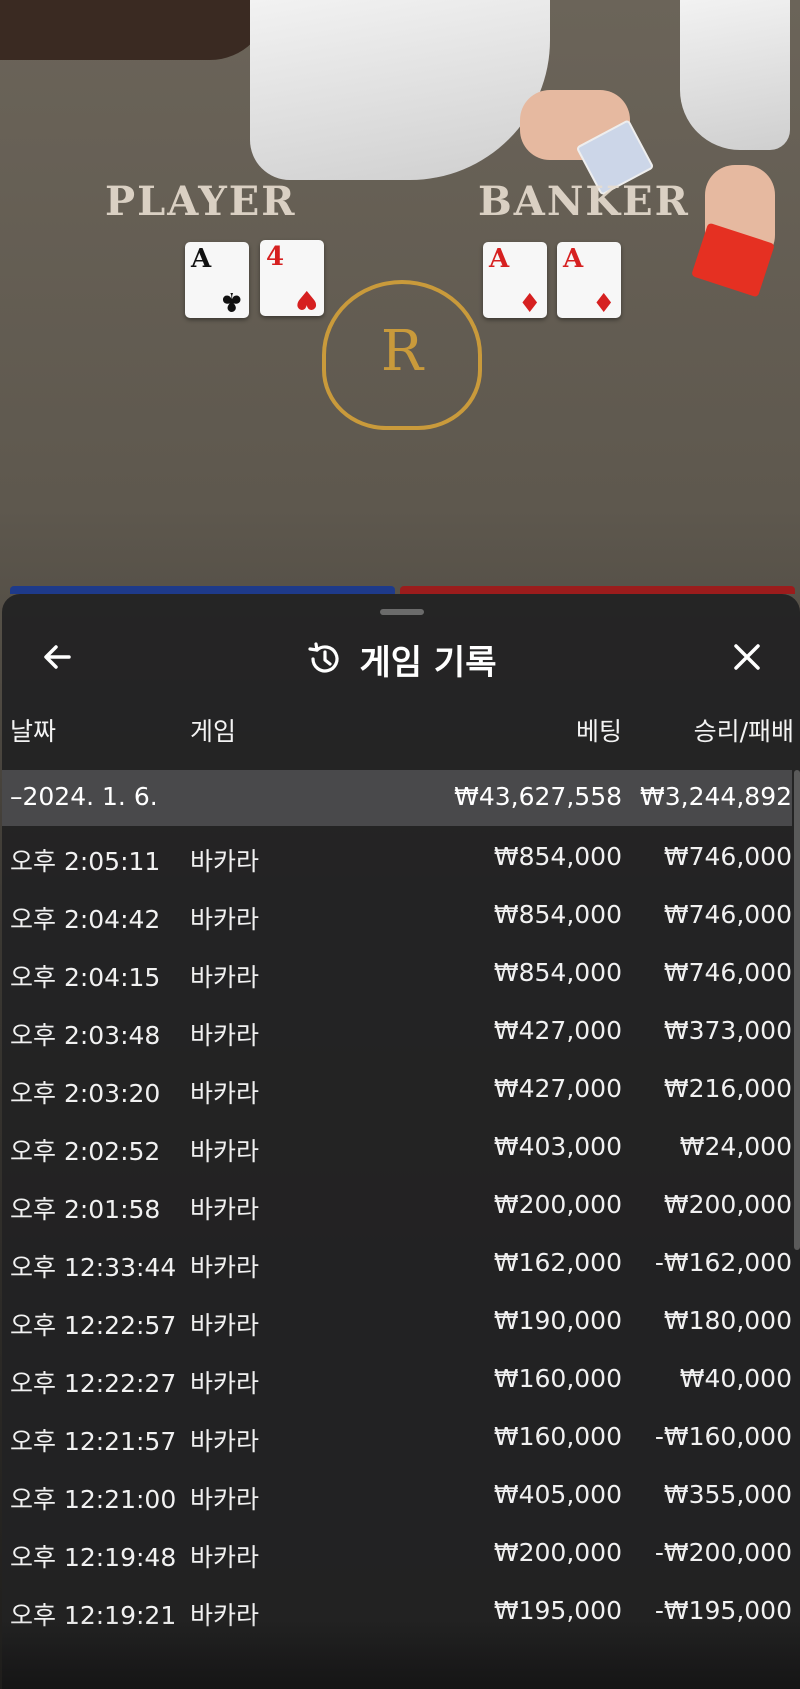 Image resolution: width=800 pixels, height=1689 pixels. I want to click on player-label: PLAYER, so click(201, 201).